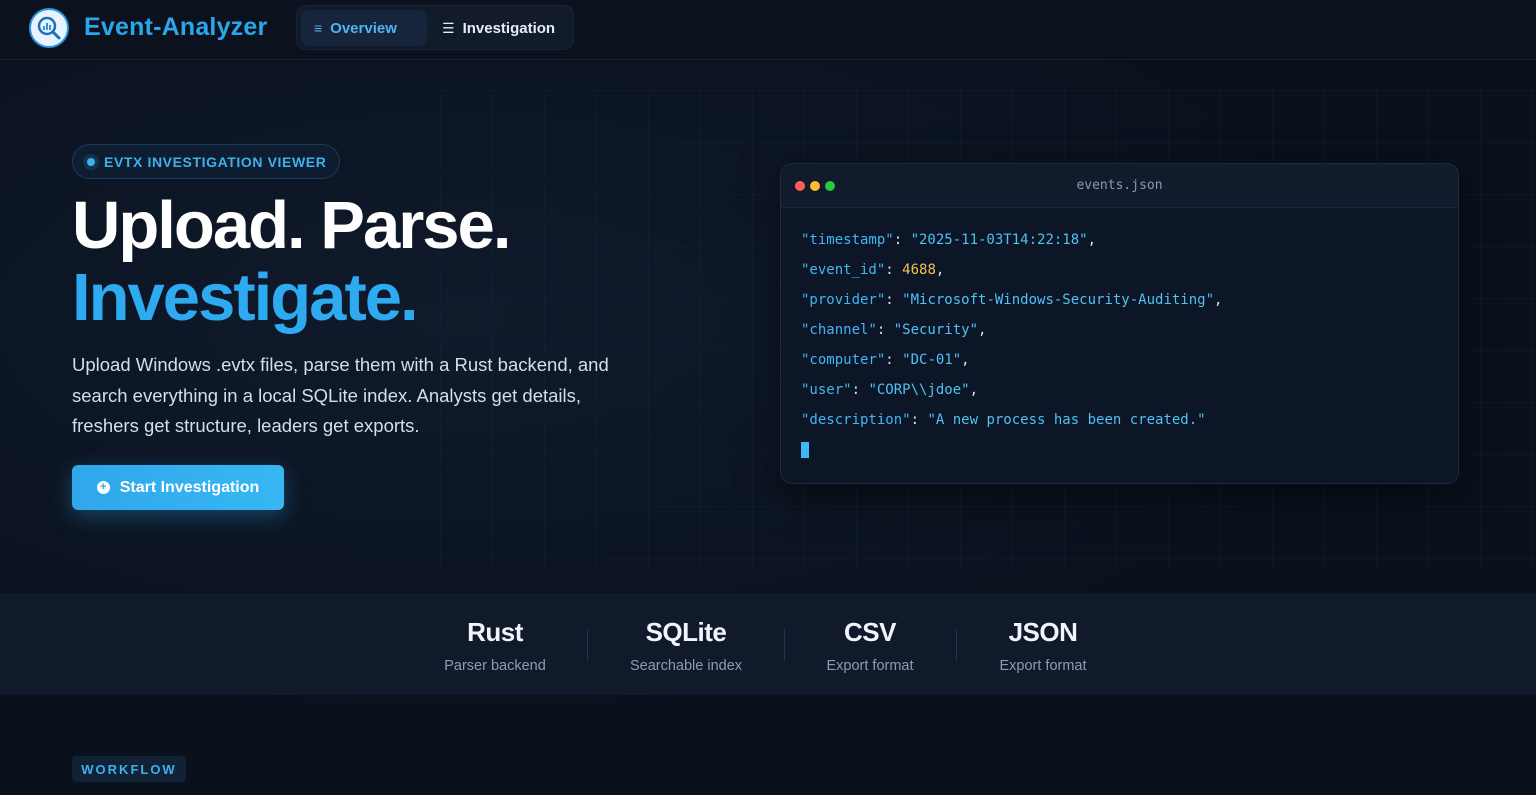 This screenshot has height=795, width=1536. Describe the element at coordinates (805, 450) in the screenshot. I see `text-cursor` at that location.